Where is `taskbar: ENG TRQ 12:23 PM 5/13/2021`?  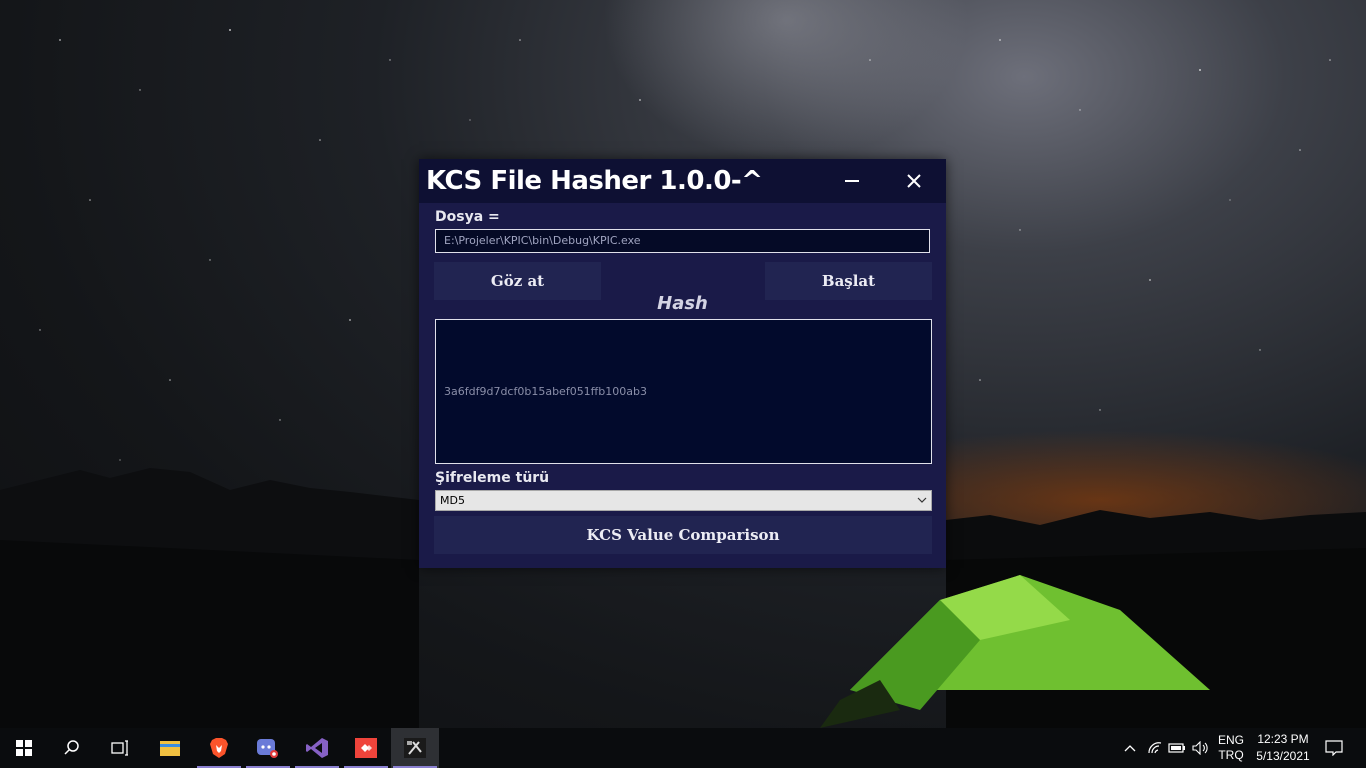 taskbar: ENG TRQ 12:23 PM 5/13/2021 is located at coordinates (683, 748).